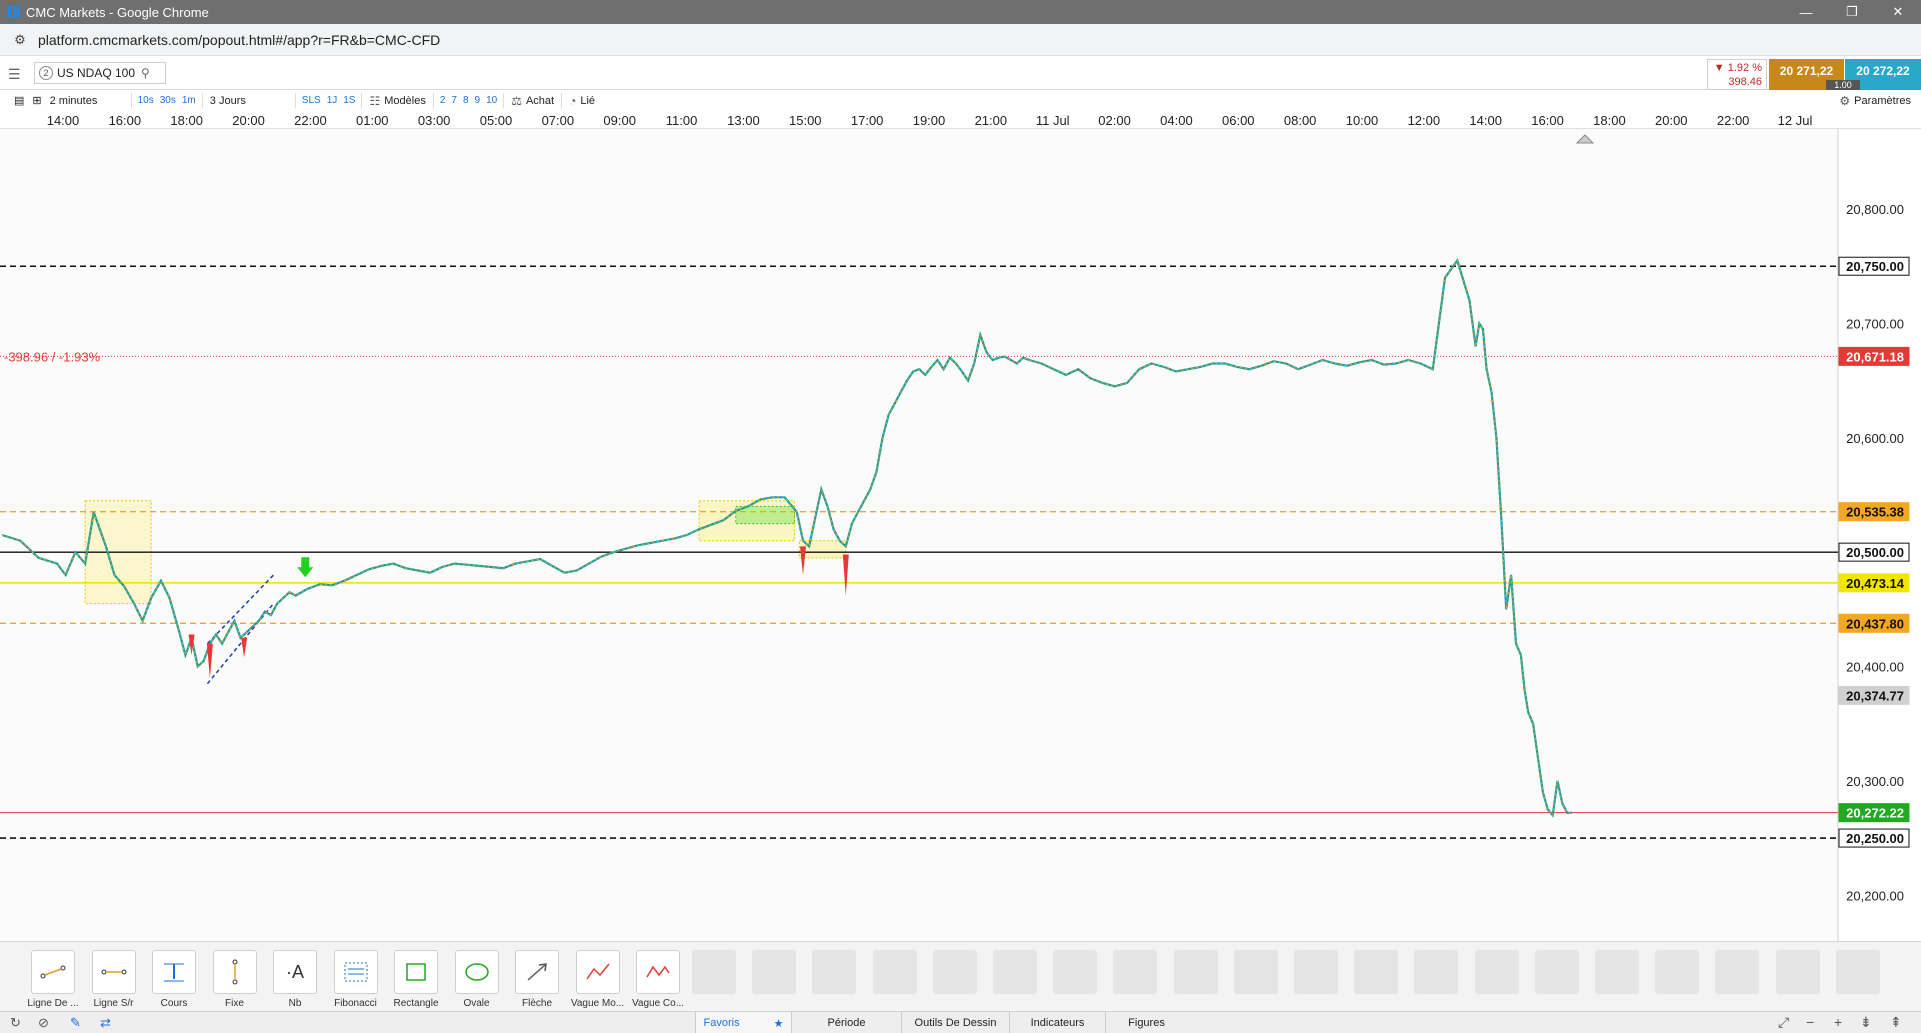  I want to click on instrument-header: ☰ 2 US NDAQ 100 ⚲, so click(960, 73).